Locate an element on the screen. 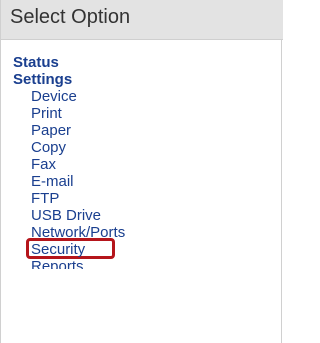  menu-item-email: E-mail is located at coordinates (157, 181).